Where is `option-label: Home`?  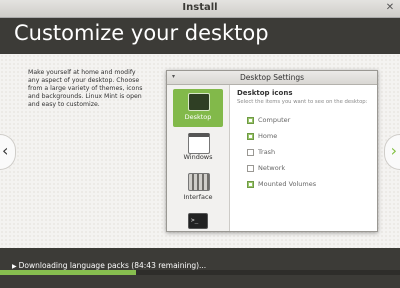
option-label: Home is located at coordinates (268, 136).